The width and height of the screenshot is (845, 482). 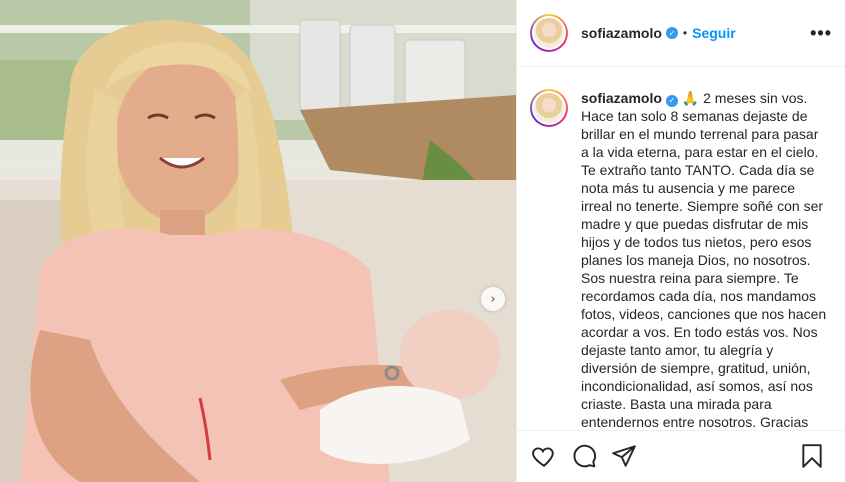 I want to click on more-options-icon: •••, so click(x=821, y=33).